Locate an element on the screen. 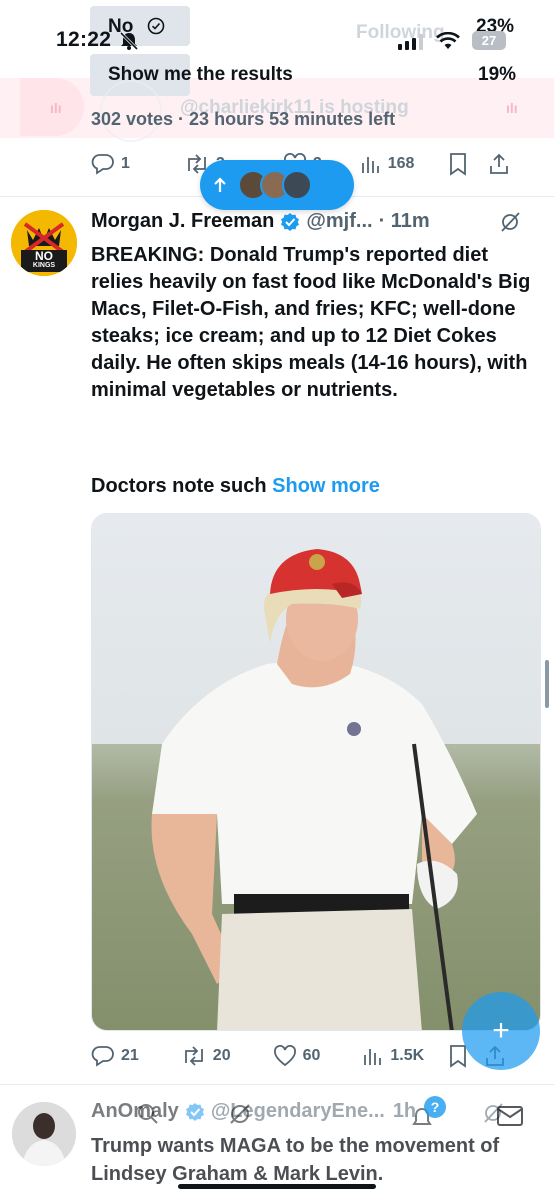 The image size is (554, 1200). views-button: 168 is located at coordinates (387, 164).